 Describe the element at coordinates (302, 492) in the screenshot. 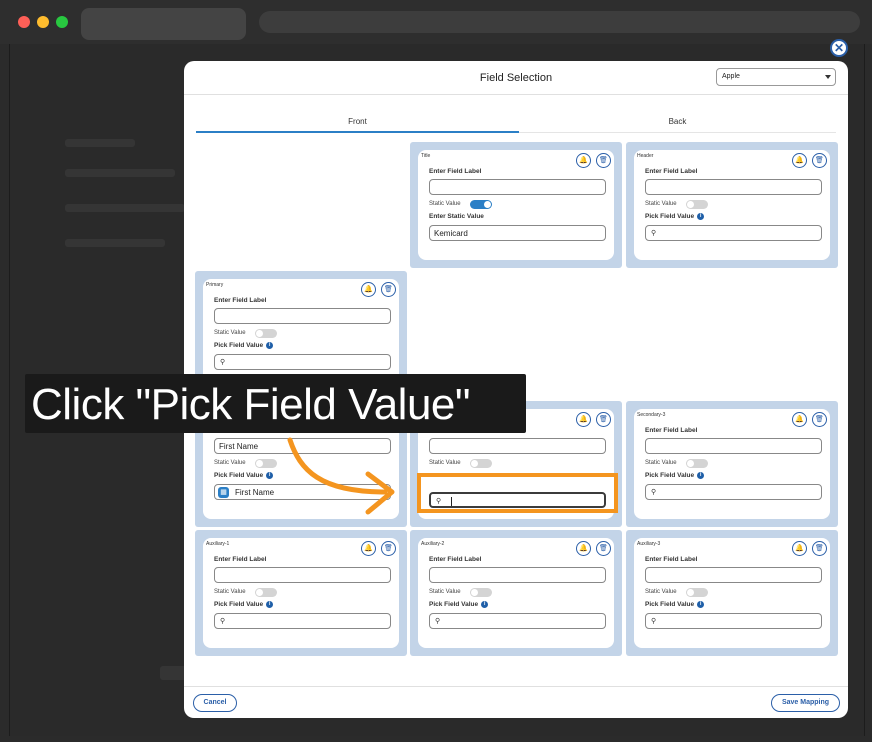

I see `pick-field-value-search: ▦ First Name` at that location.